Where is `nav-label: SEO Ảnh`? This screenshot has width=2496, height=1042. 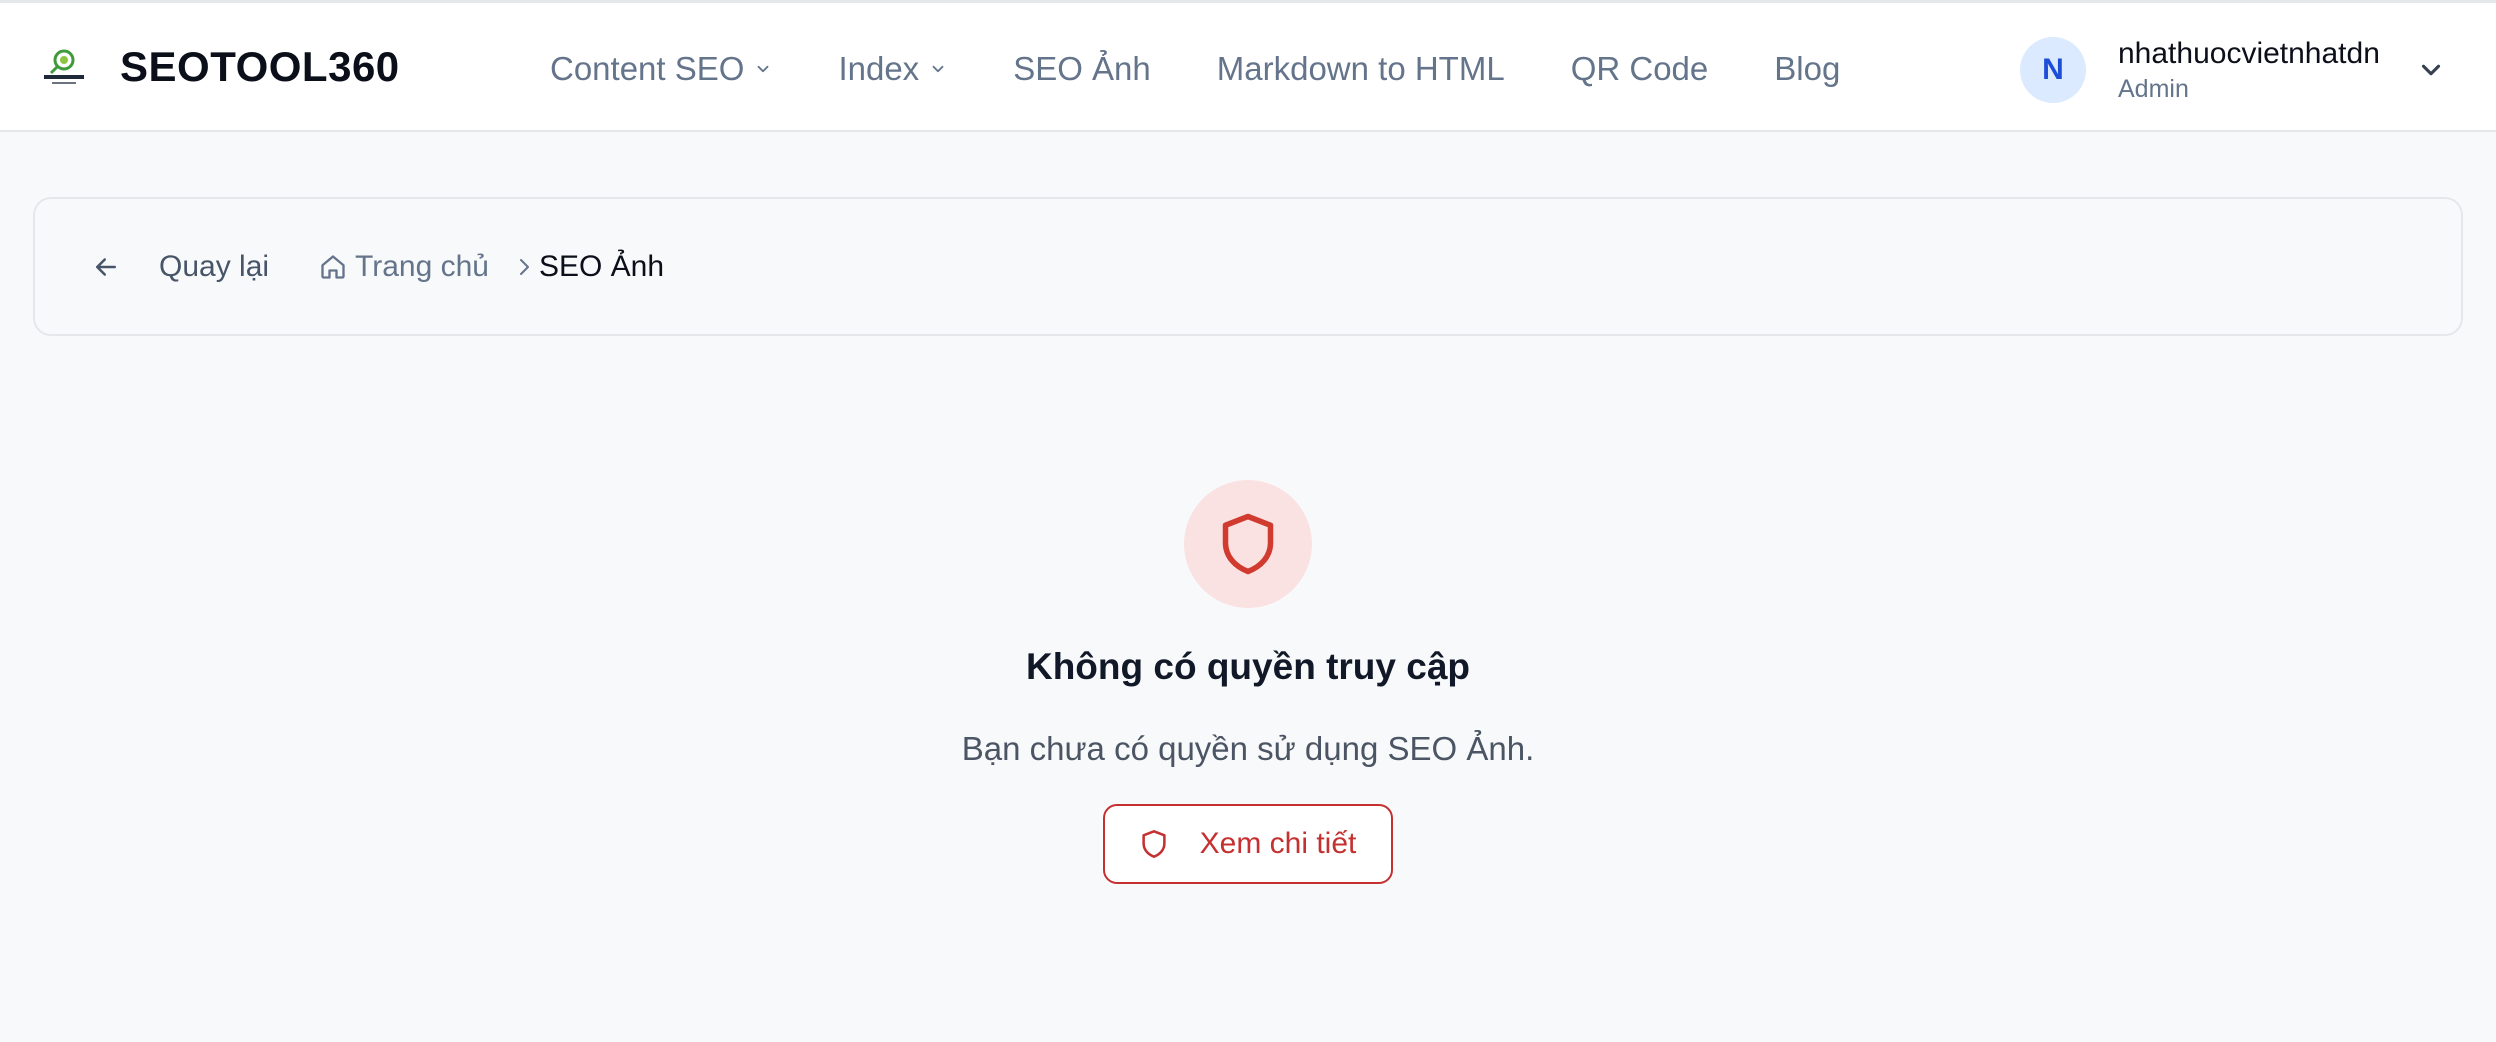 nav-label: SEO Ảnh is located at coordinates (1082, 68).